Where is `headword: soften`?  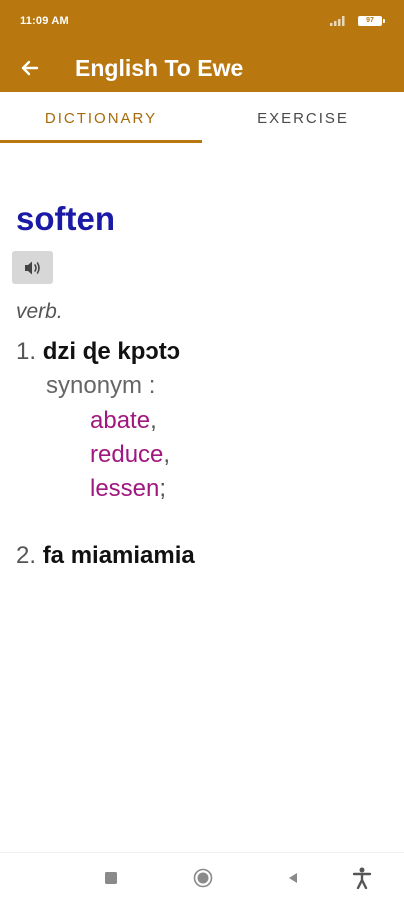 headword: soften is located at coordinates (65, 218).